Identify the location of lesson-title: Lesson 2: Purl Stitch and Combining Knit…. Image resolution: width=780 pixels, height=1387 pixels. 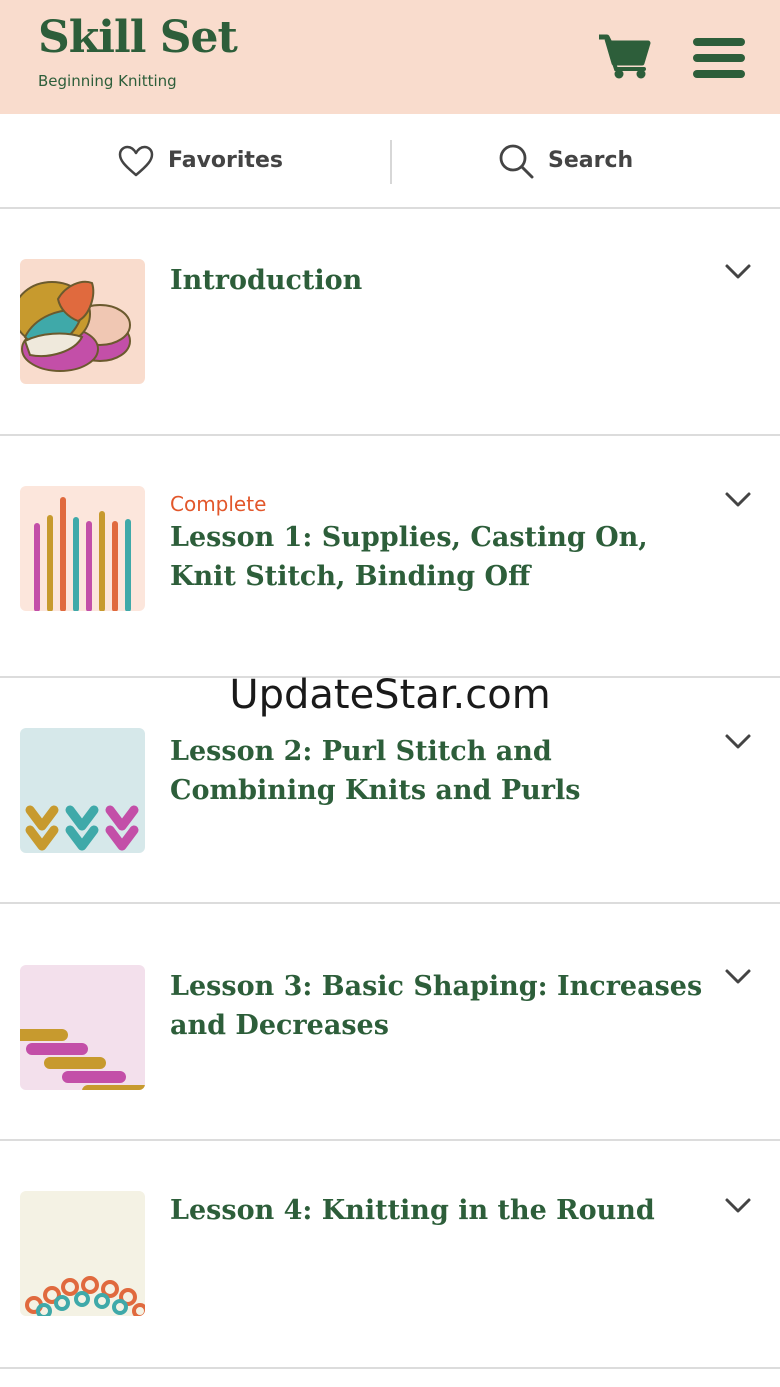
(375, 771).